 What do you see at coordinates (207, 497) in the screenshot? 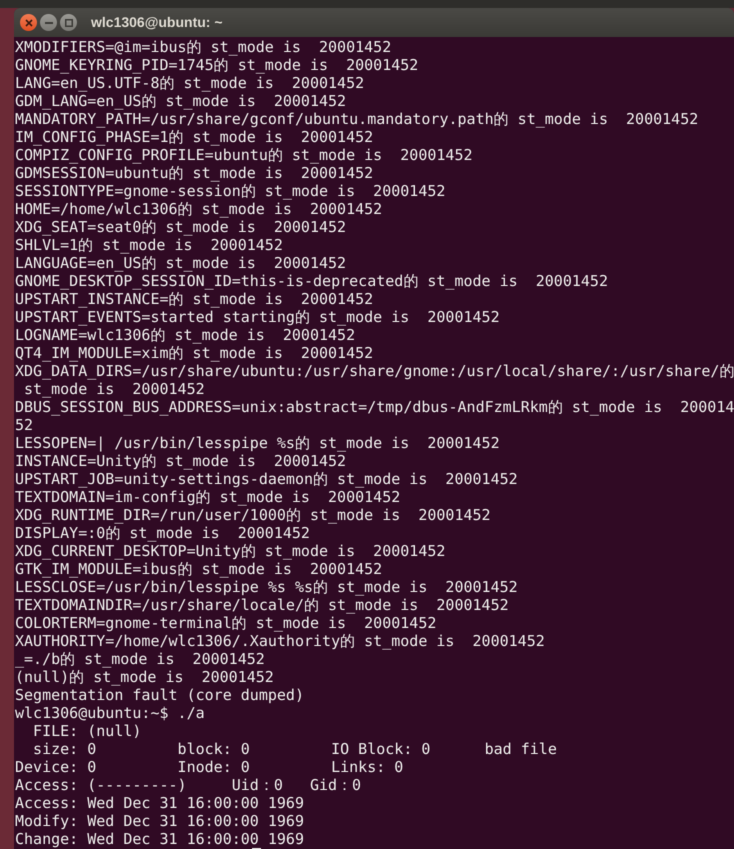
I see `terminal-line: TEXTDOMAIN=im-config的 st_mode is 20001452` at bounding box center [207, 497].